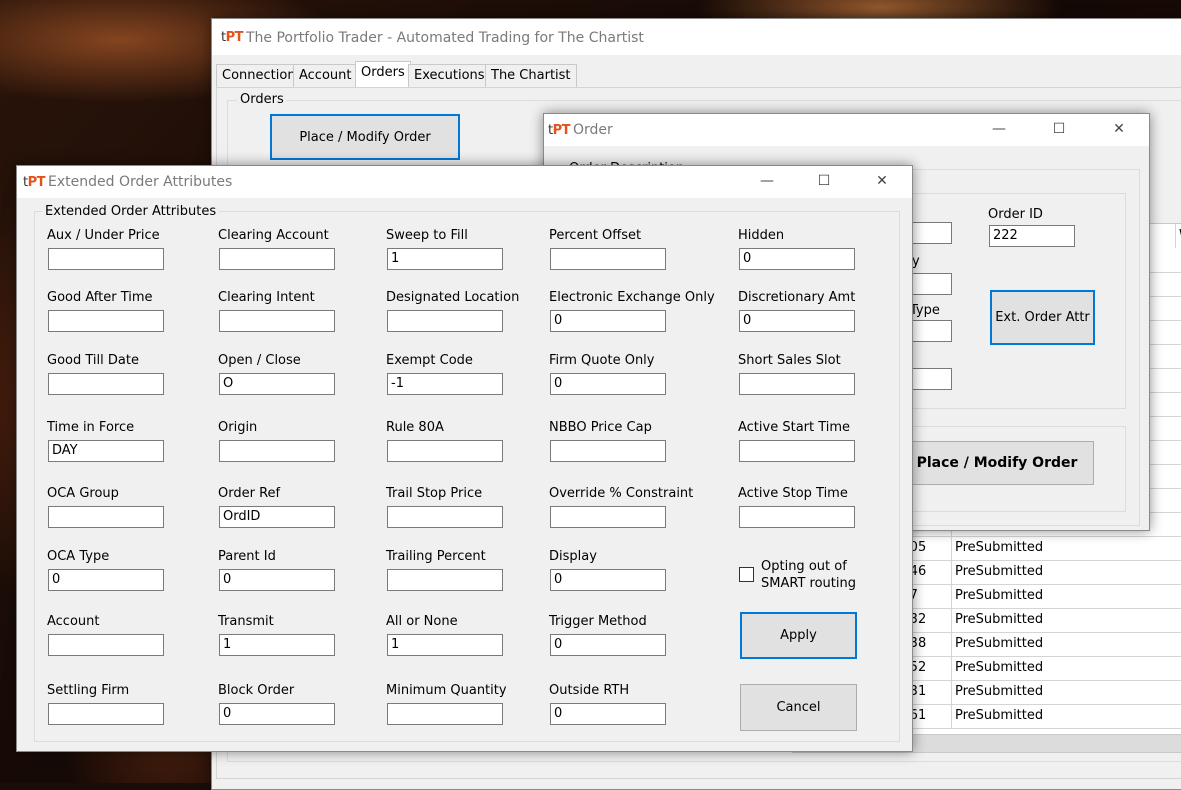 This screenshot has height=790, width=1181. I want to click on sweep-to-fill-input: 1, so click(445, 259).